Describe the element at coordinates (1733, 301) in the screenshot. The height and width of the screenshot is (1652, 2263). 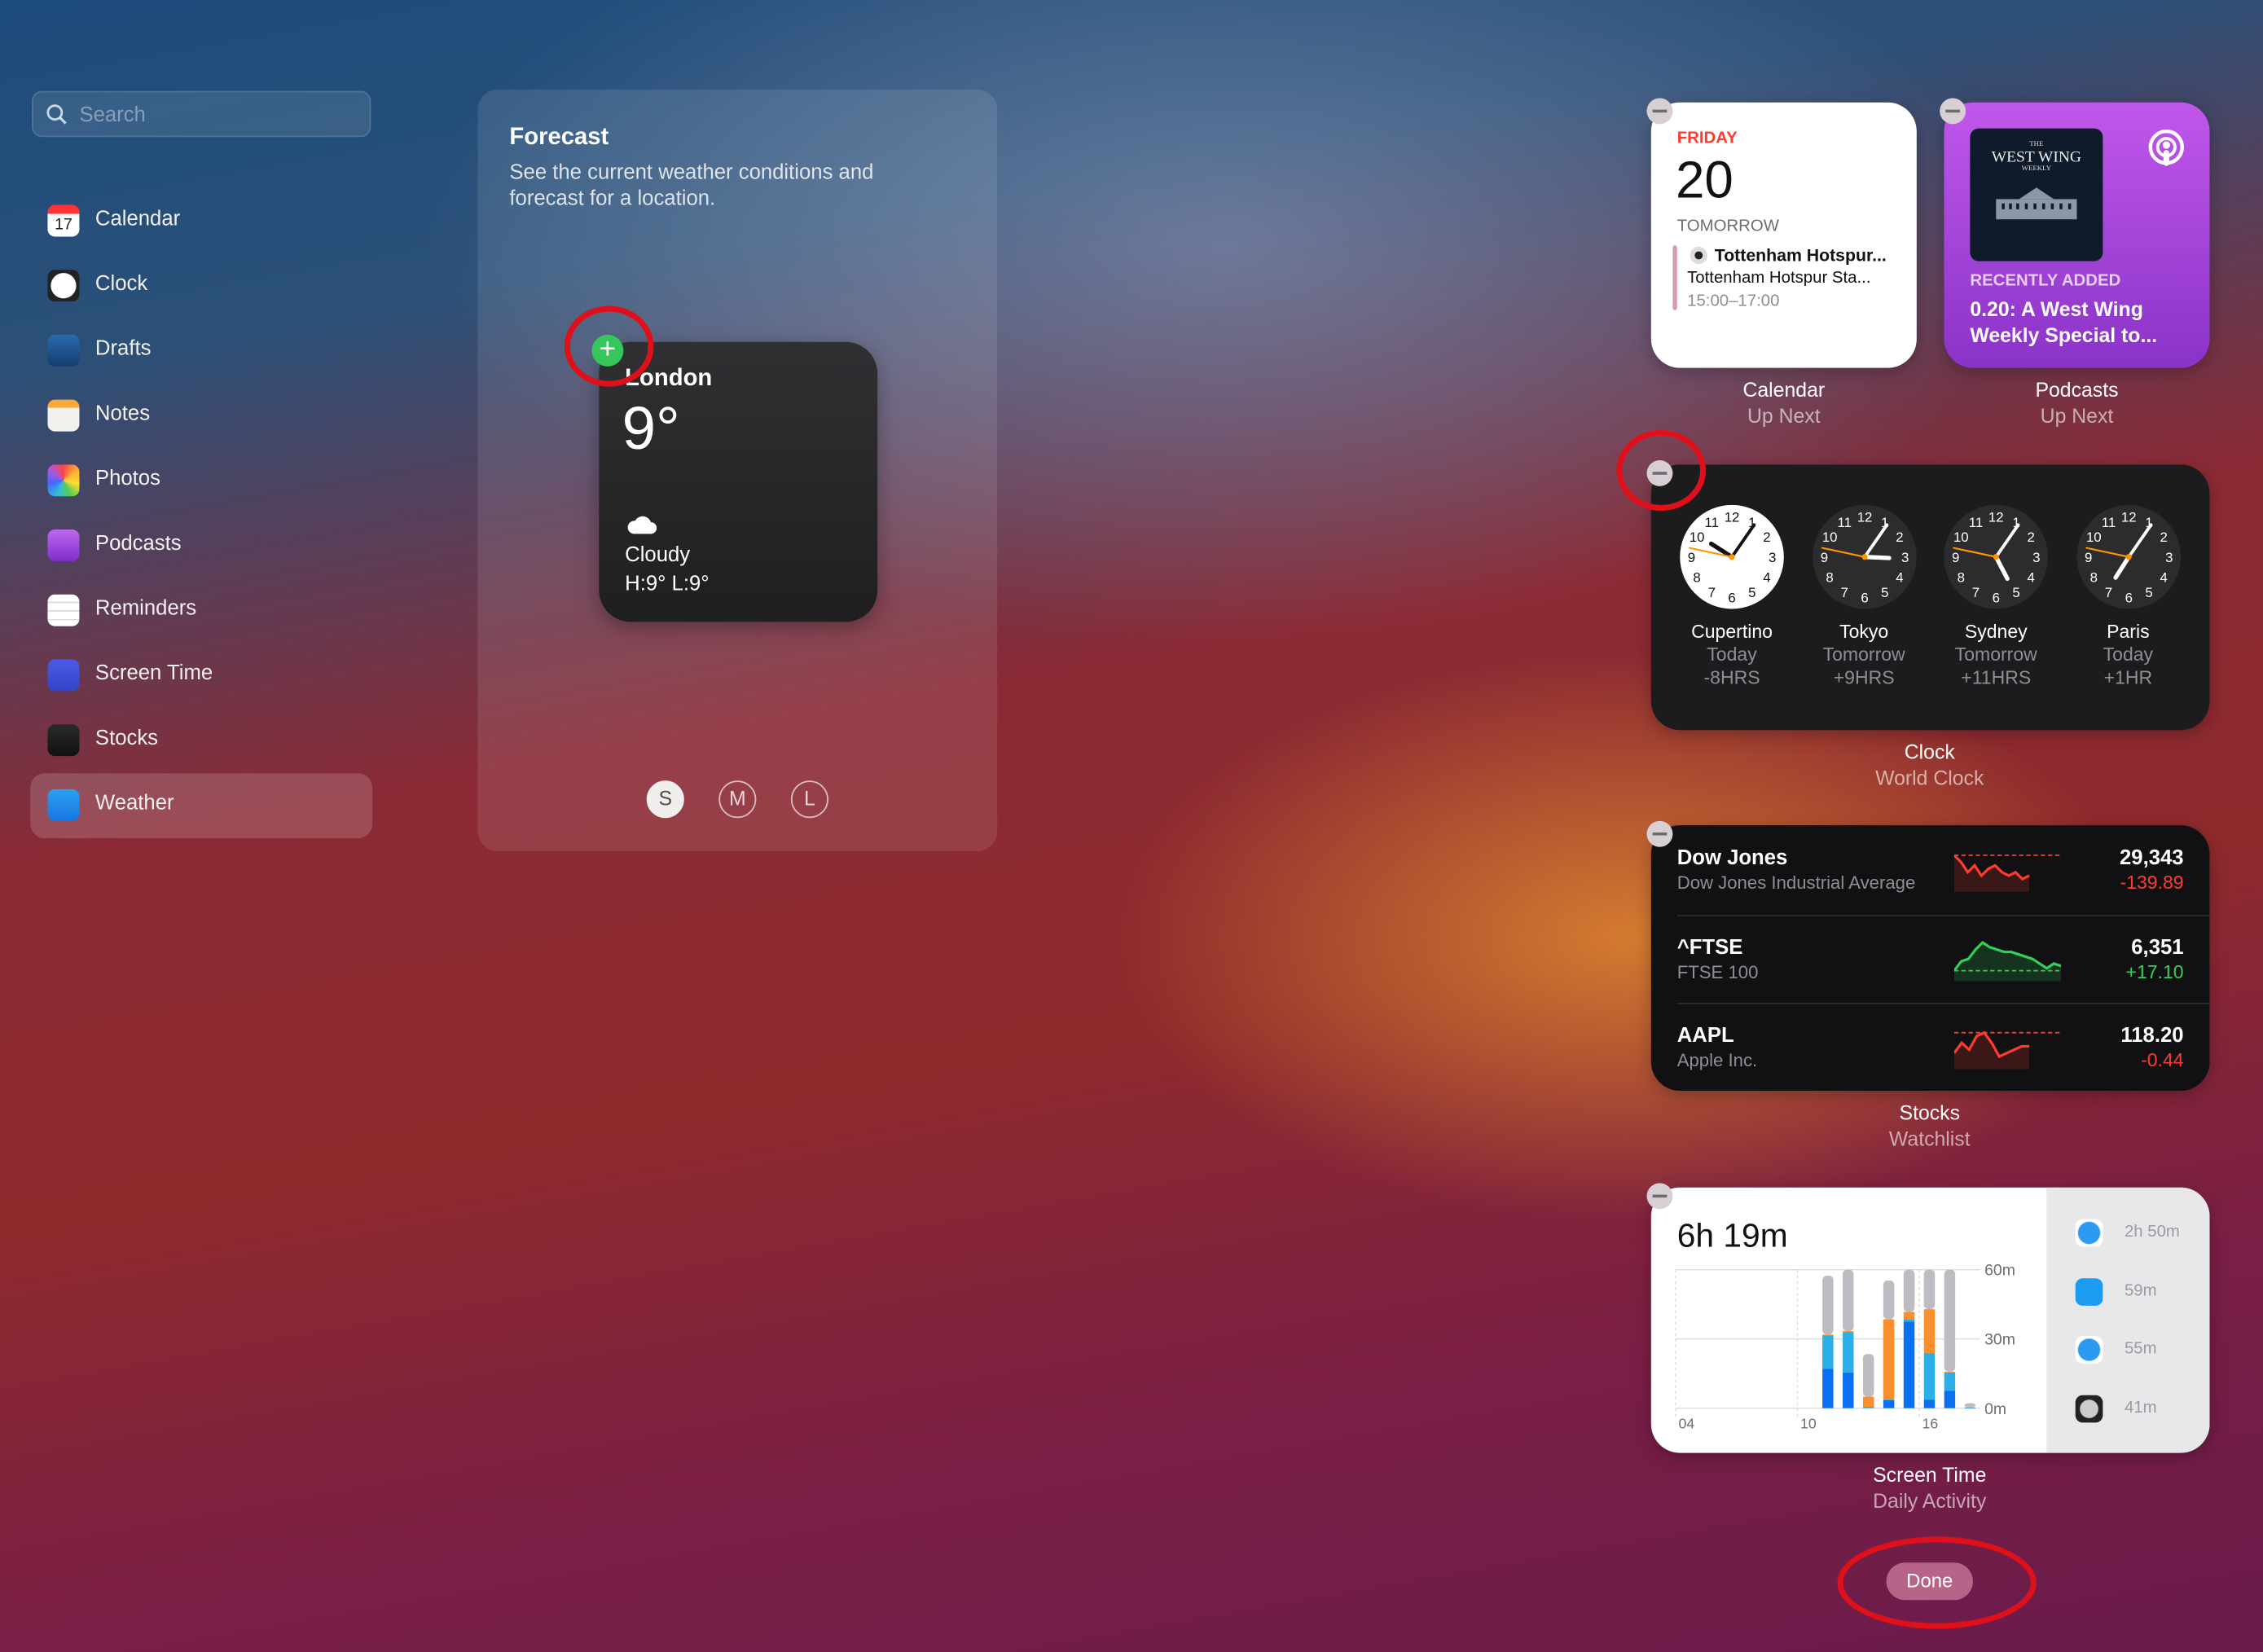
I see `event-time: 15:00–17:00` at that location.